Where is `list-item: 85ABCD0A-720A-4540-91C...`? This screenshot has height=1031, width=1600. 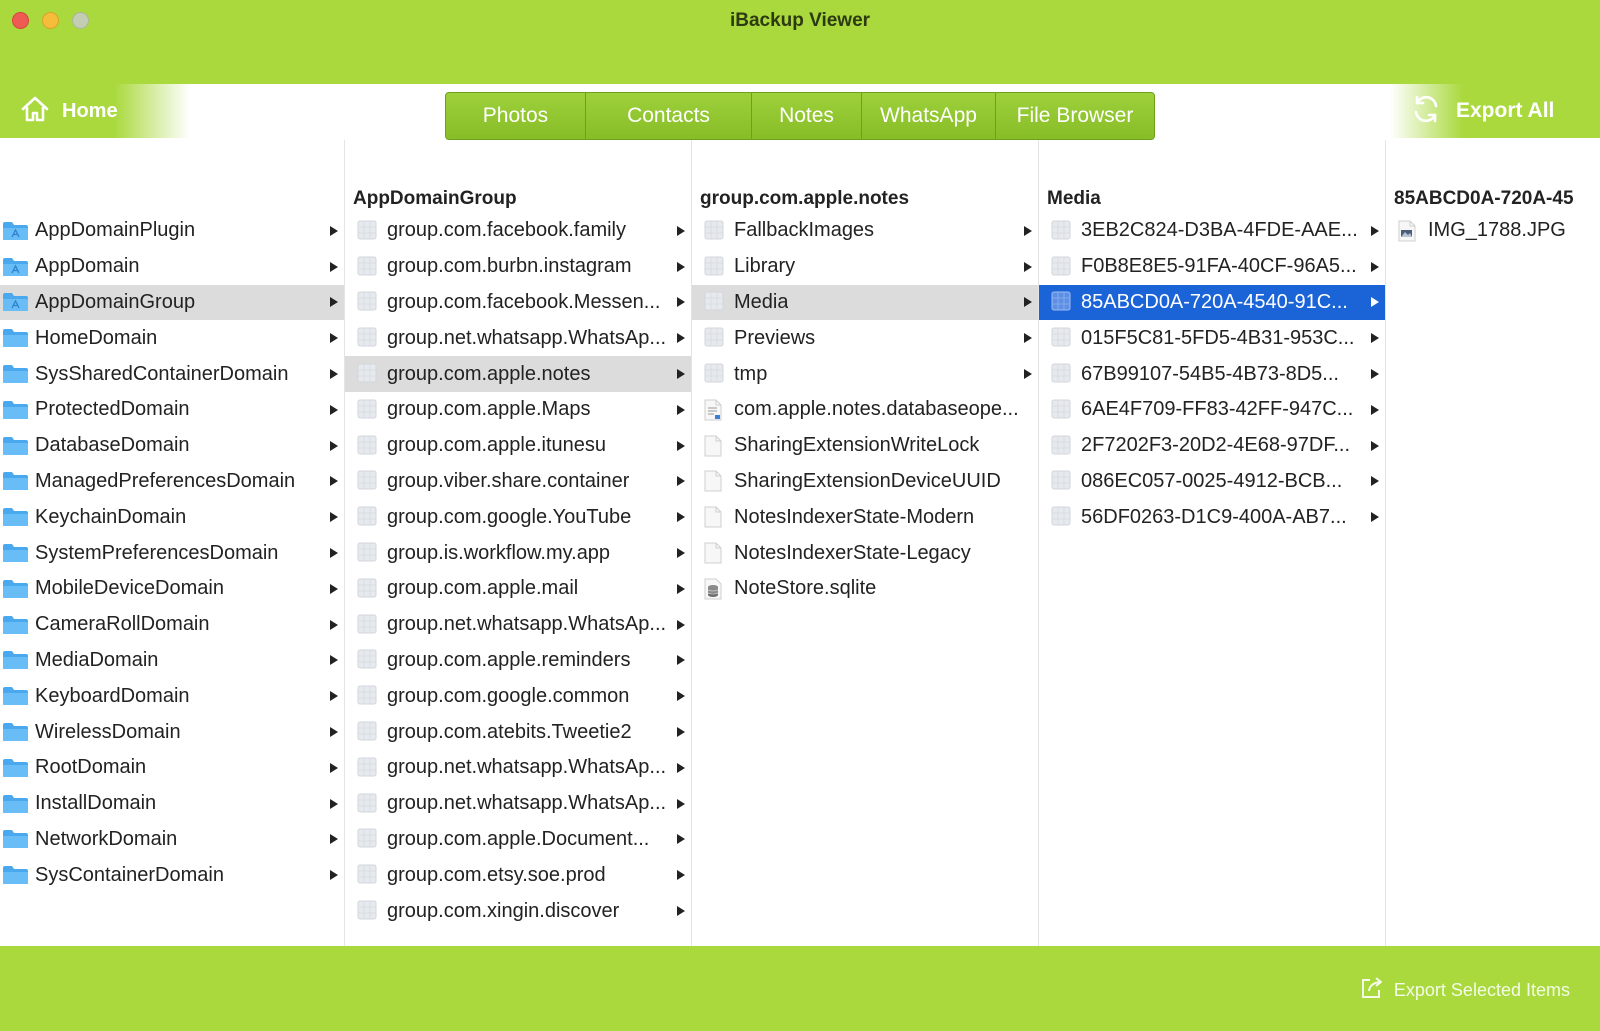 list-item: 85ABCD0A-720A-4540-91C... is located at coordinates (1212, 302).